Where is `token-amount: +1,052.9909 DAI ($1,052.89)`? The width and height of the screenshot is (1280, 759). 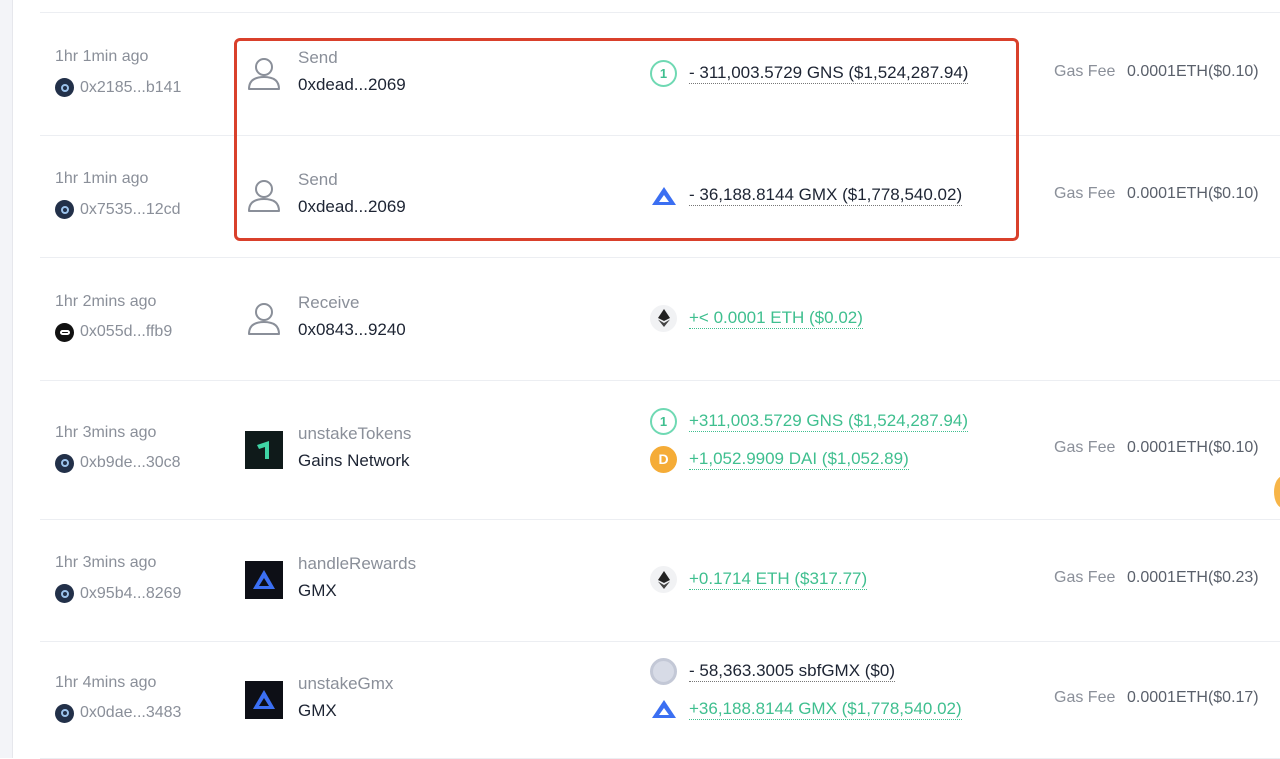
token-amount: +1,052.9909 DAI ($1,052.89) is located at coordinates (799, 459).